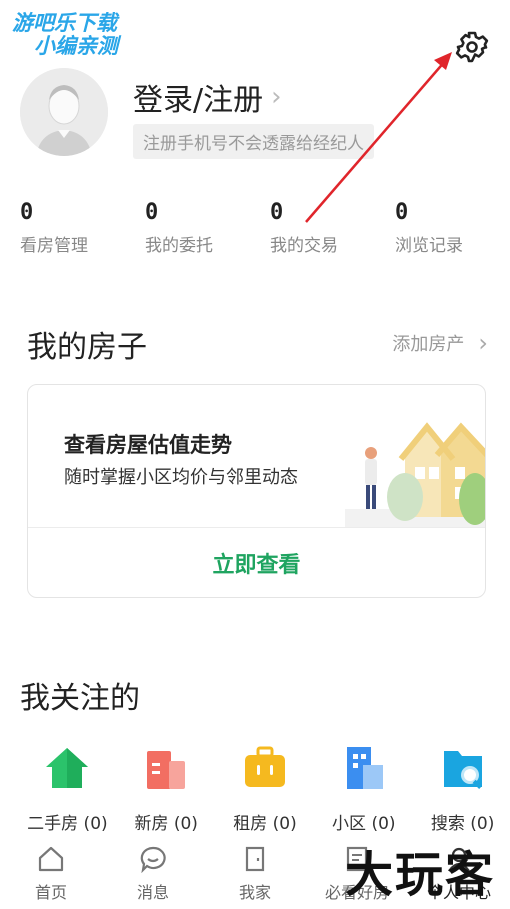 This screenshot has height=909, width=510. Describe the element at coordinates (51, 859) in the screenshot. I see `home-outline-icon` at that location.